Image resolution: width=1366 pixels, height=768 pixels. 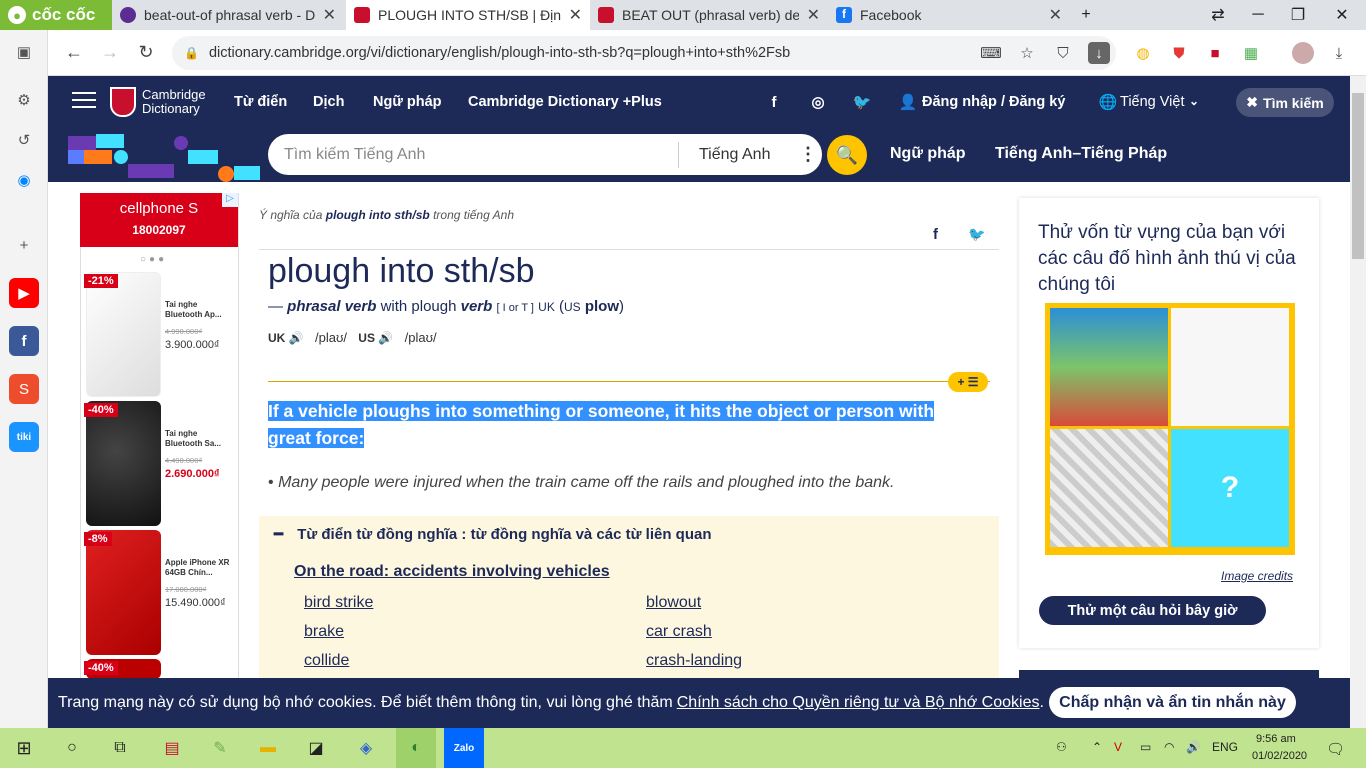 I want to click on us-audio-icon: 🔊, so click(x=385, y=338).